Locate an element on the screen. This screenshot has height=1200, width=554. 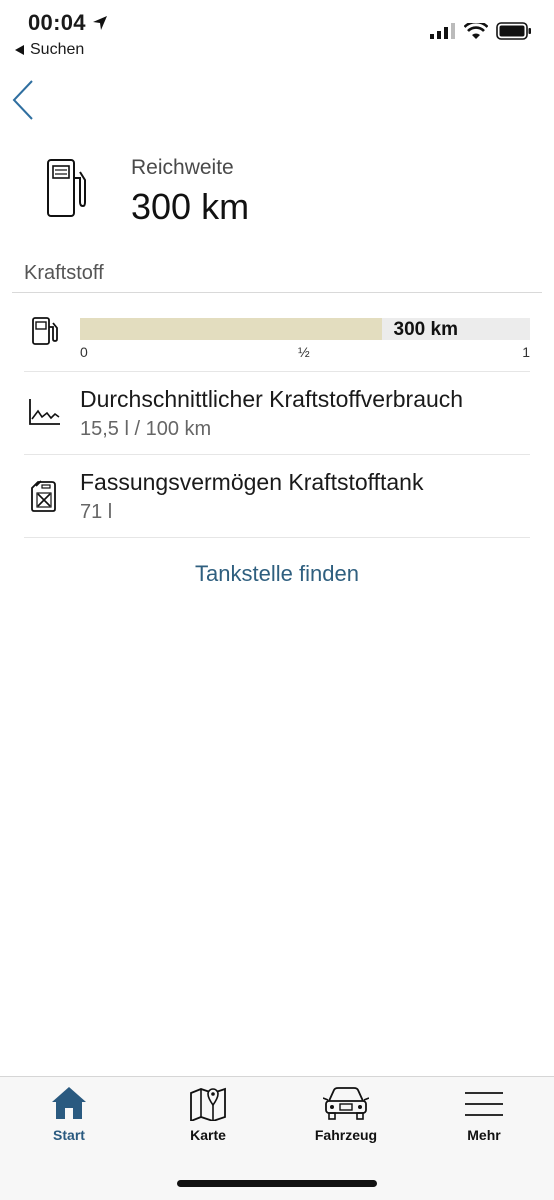
back-to-app-label: Suchen is located at coordinates (57, 49).